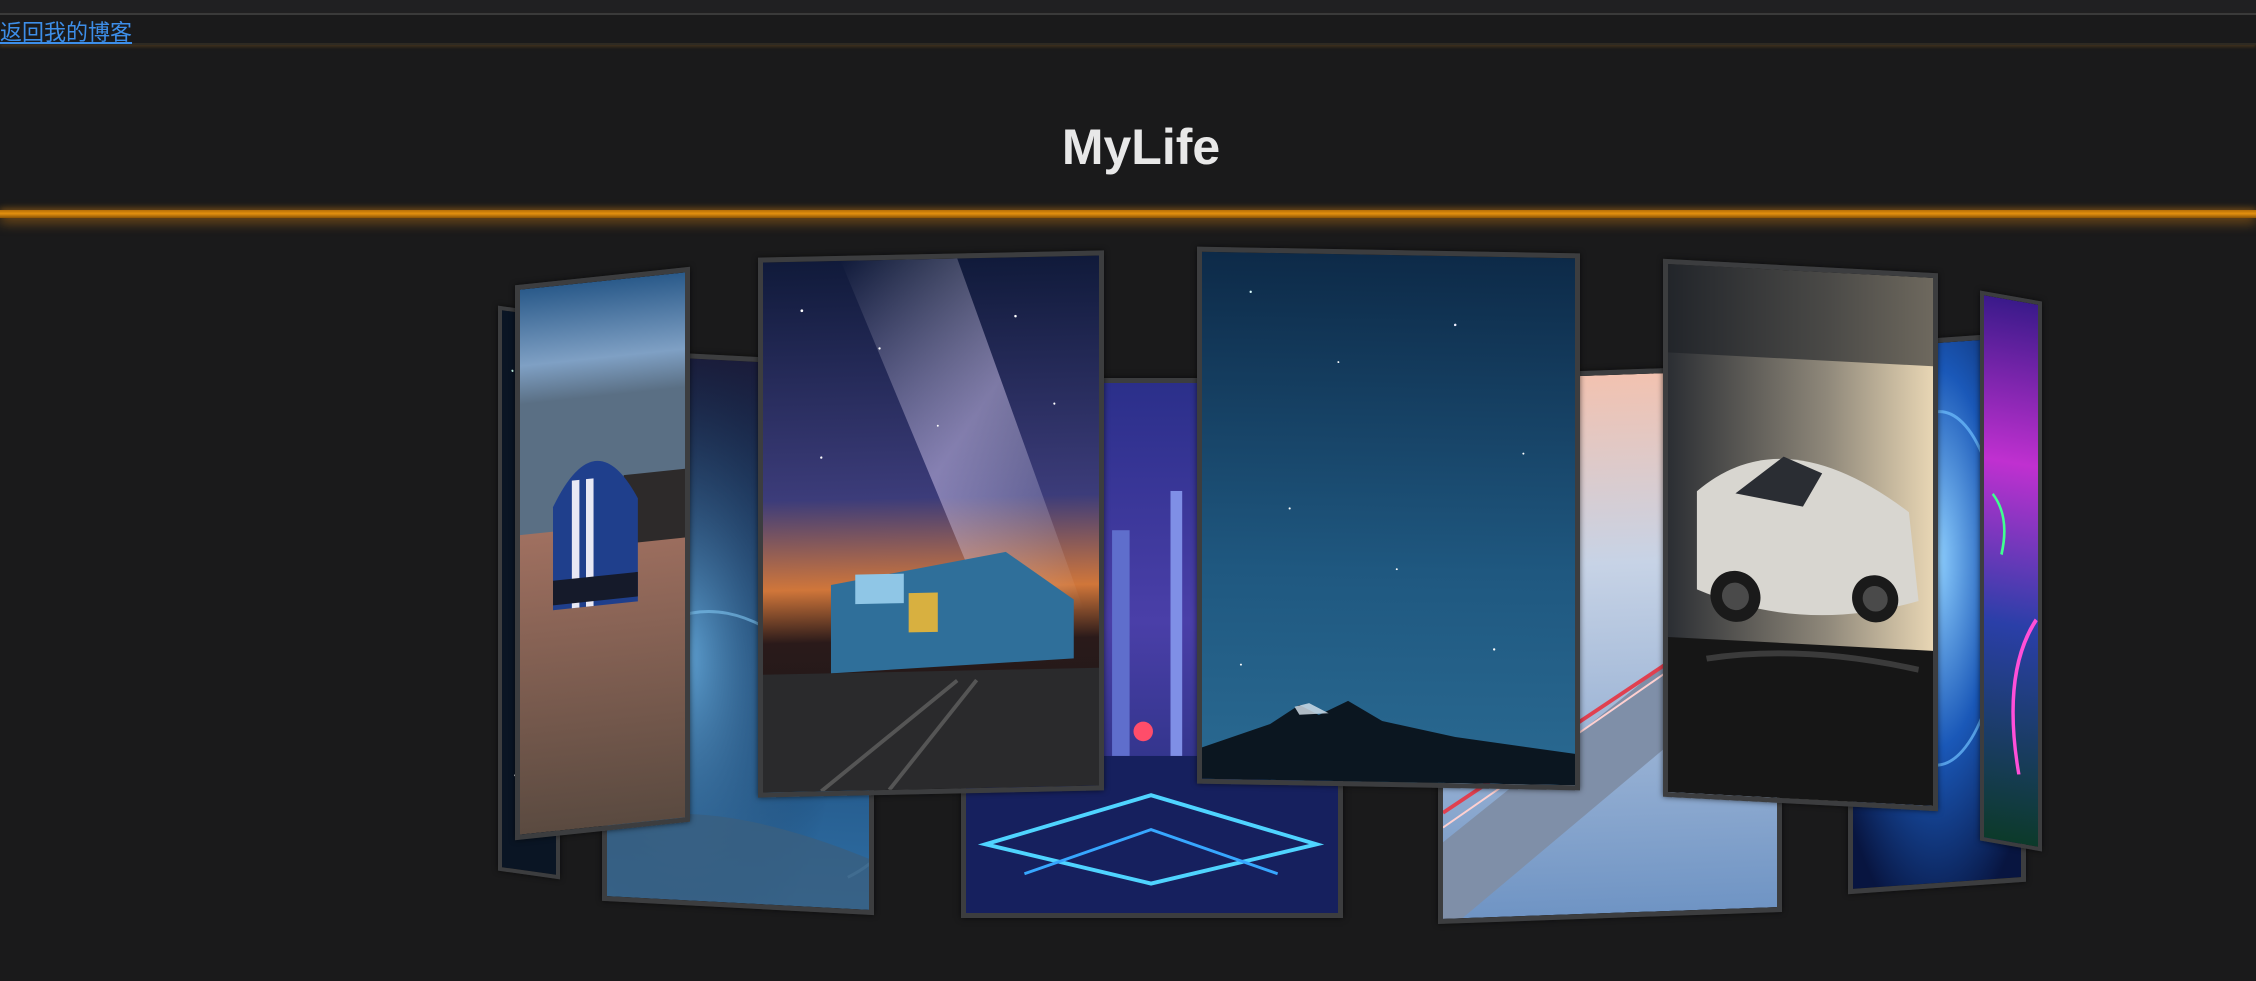 The image size is (2256, 981). Describe the element at coordinates (931, 524) in the screenshot. I see `photo-milky-way-train` at that location.